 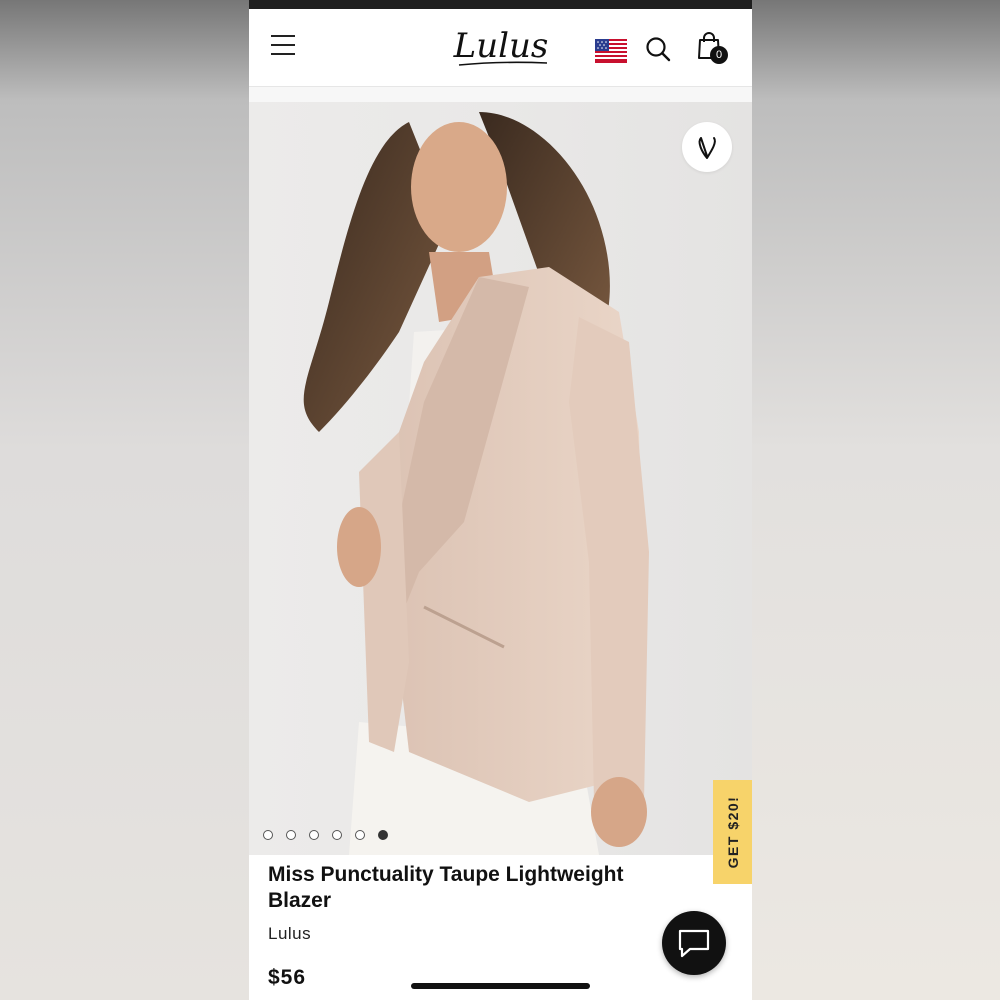 I want to click on favorite-button, so click(x=707, y=147).